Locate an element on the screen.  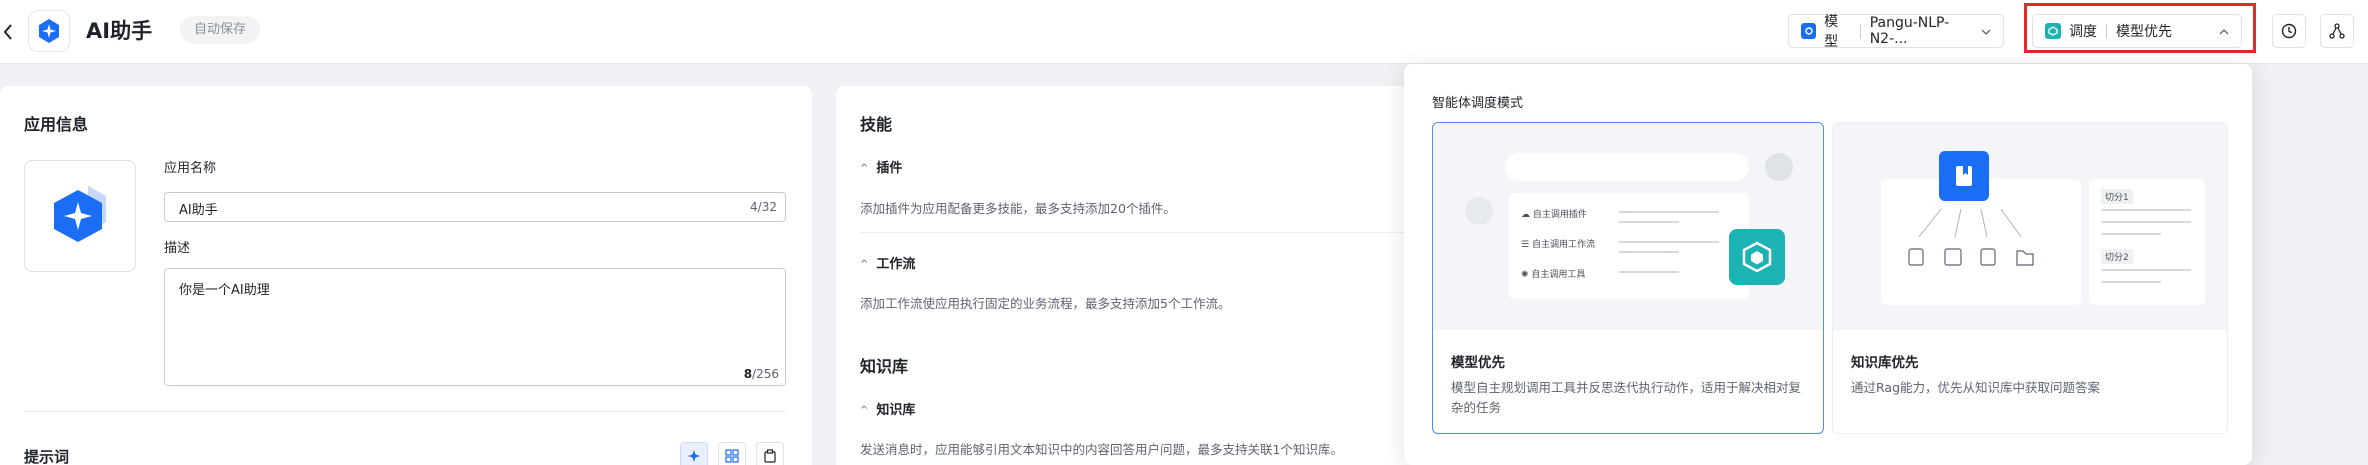
skills-title: 技能 is located at coordinates (876, 124).